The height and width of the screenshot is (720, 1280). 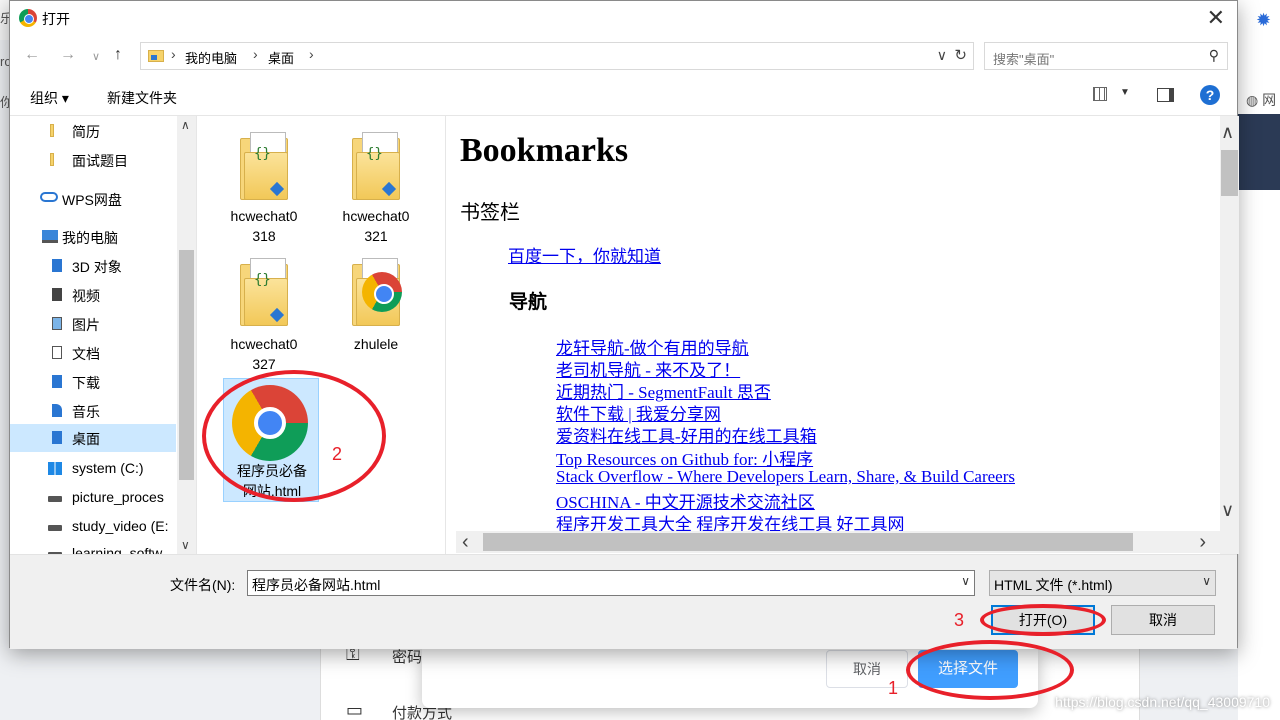 I want to click on file-item: zhulele, so click(x=376, y=308).